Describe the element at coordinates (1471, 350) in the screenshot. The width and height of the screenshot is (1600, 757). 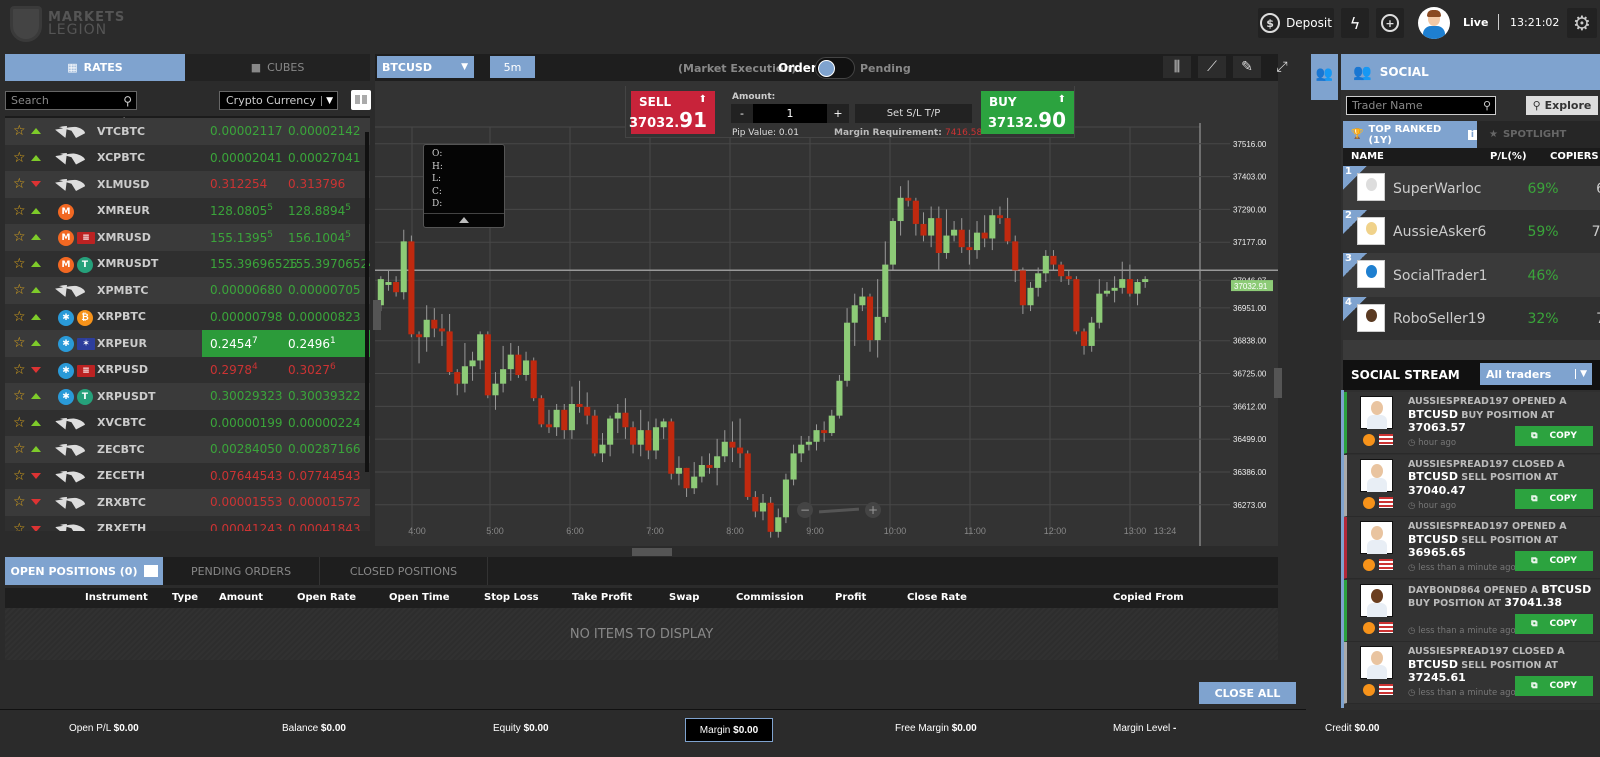
I see `ranked-trader-row-partial` at that location.